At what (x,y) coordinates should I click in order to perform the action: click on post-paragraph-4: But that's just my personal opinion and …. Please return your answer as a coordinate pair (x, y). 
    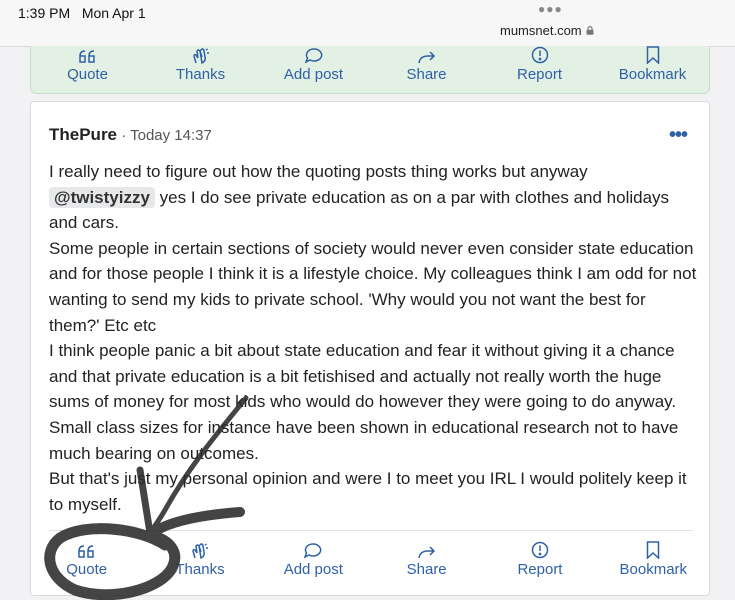
    Looking at the image, I should click on (368, 491).